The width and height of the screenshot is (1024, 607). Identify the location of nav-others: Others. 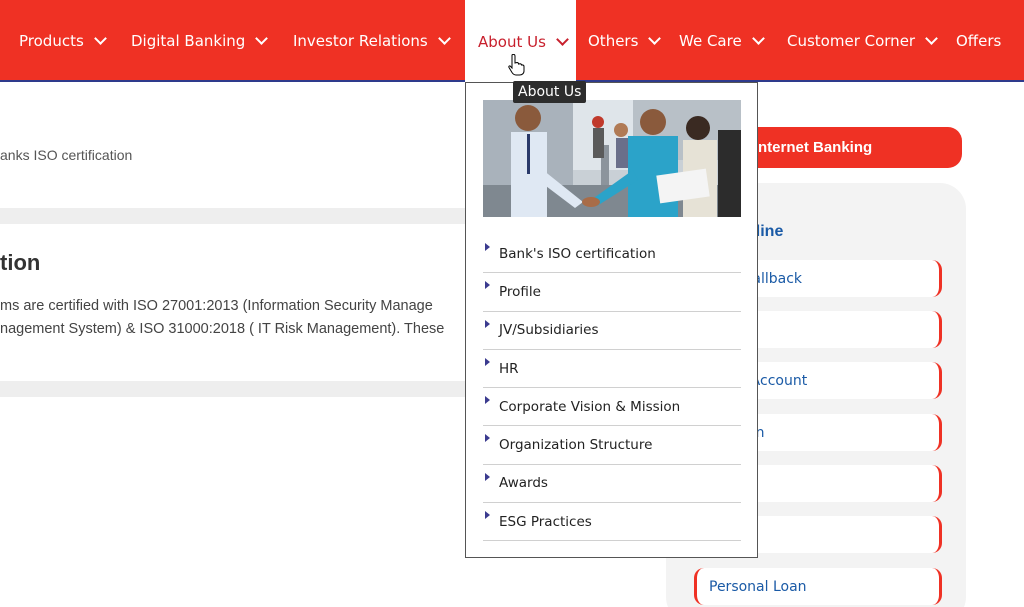
(625, 41).